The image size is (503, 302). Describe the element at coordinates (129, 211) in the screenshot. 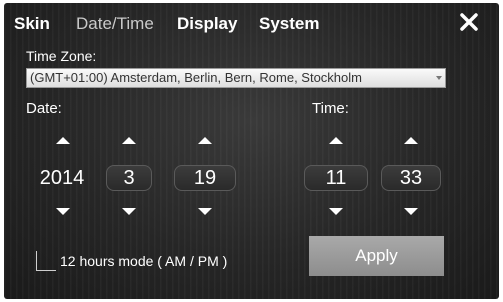

I see `month-down-arrow-icon` at that location.